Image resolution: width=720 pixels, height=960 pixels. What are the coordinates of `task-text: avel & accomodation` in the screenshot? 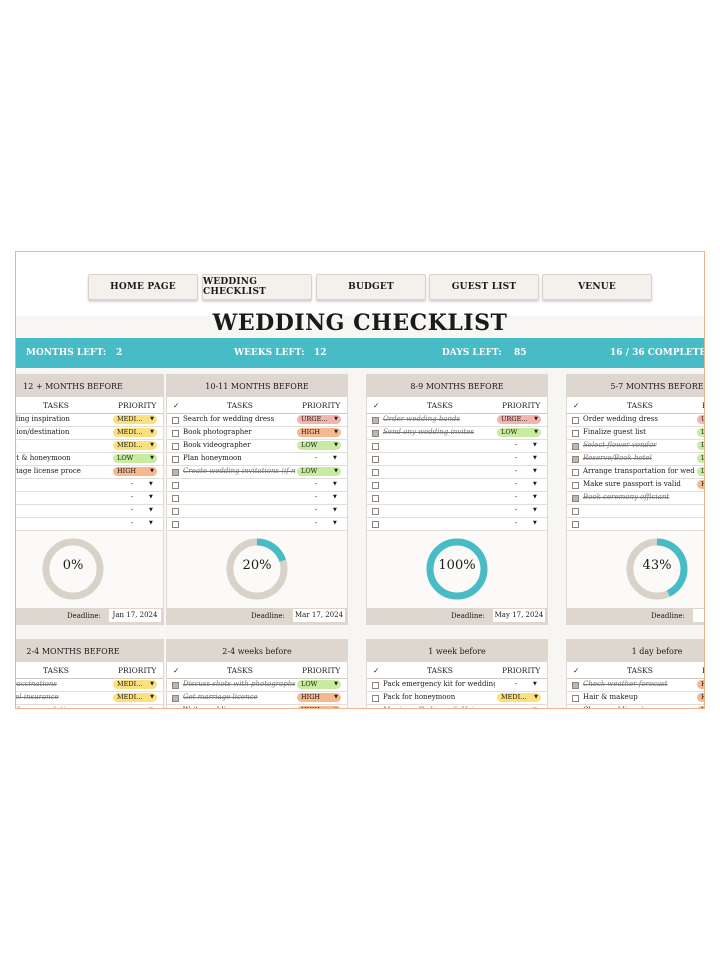 It's located at (63, 707).